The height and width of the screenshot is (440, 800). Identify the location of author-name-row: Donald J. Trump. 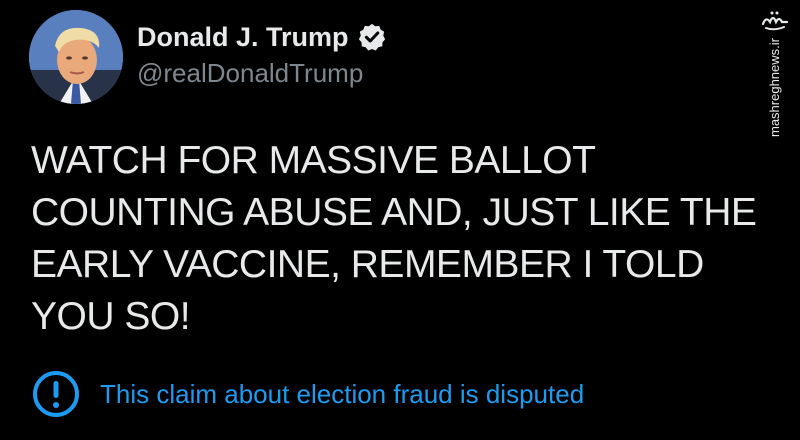
(262, 37).